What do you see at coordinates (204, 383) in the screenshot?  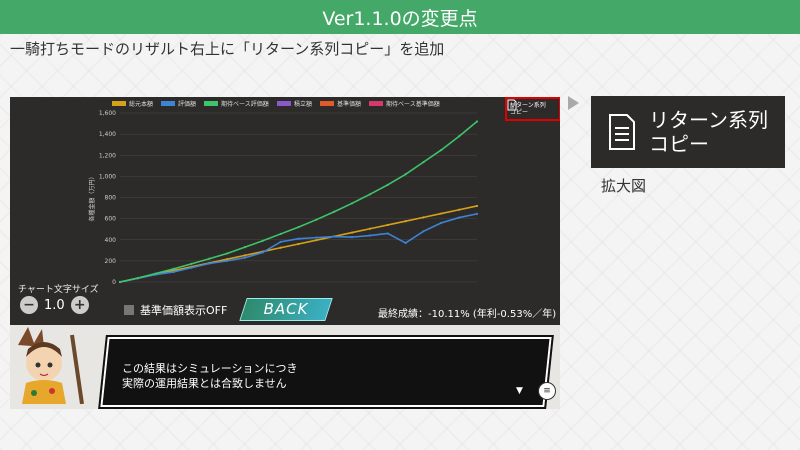 I see `dialog-line2: 実際の運用結果とは合致しません` at bounding box center [204, 383].